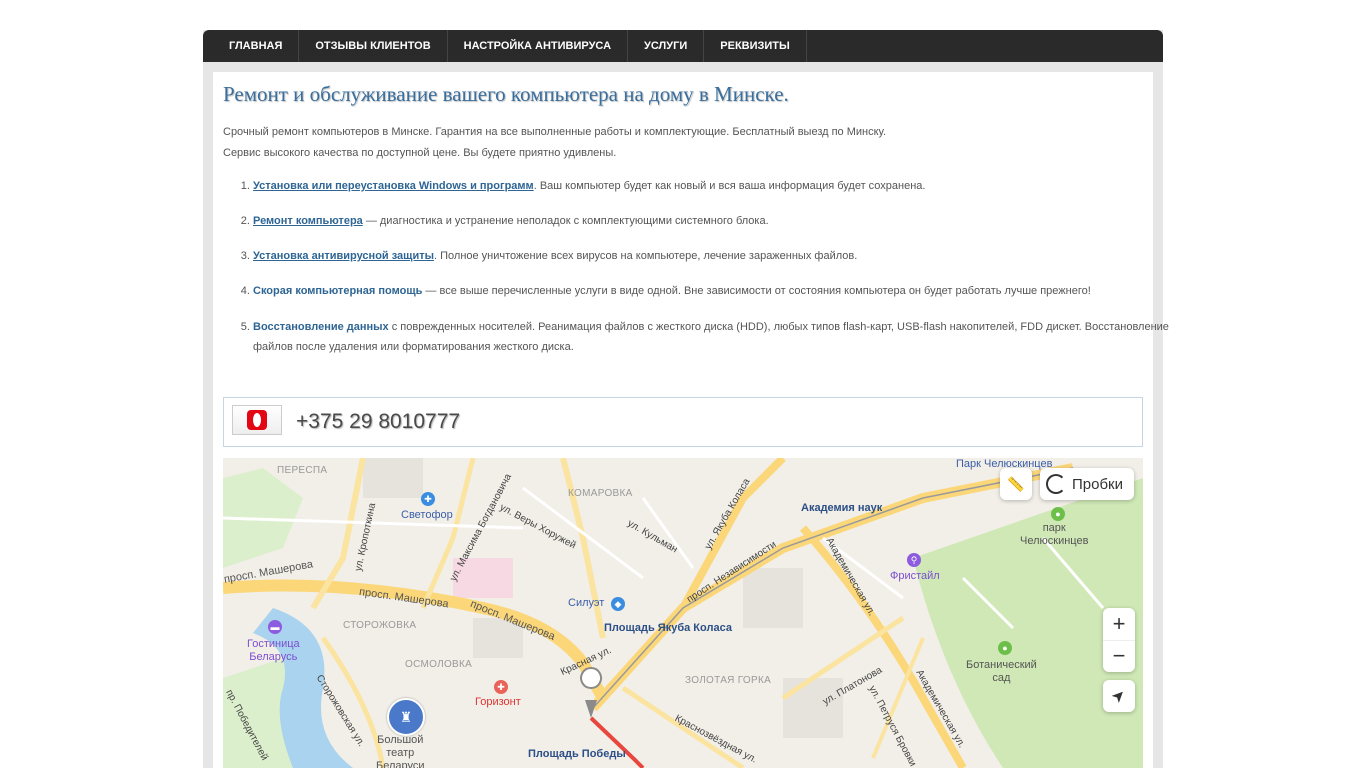 The image size is (1366, 768). I want to click on theatre-pin-icon: ♜, so click(406, 717).